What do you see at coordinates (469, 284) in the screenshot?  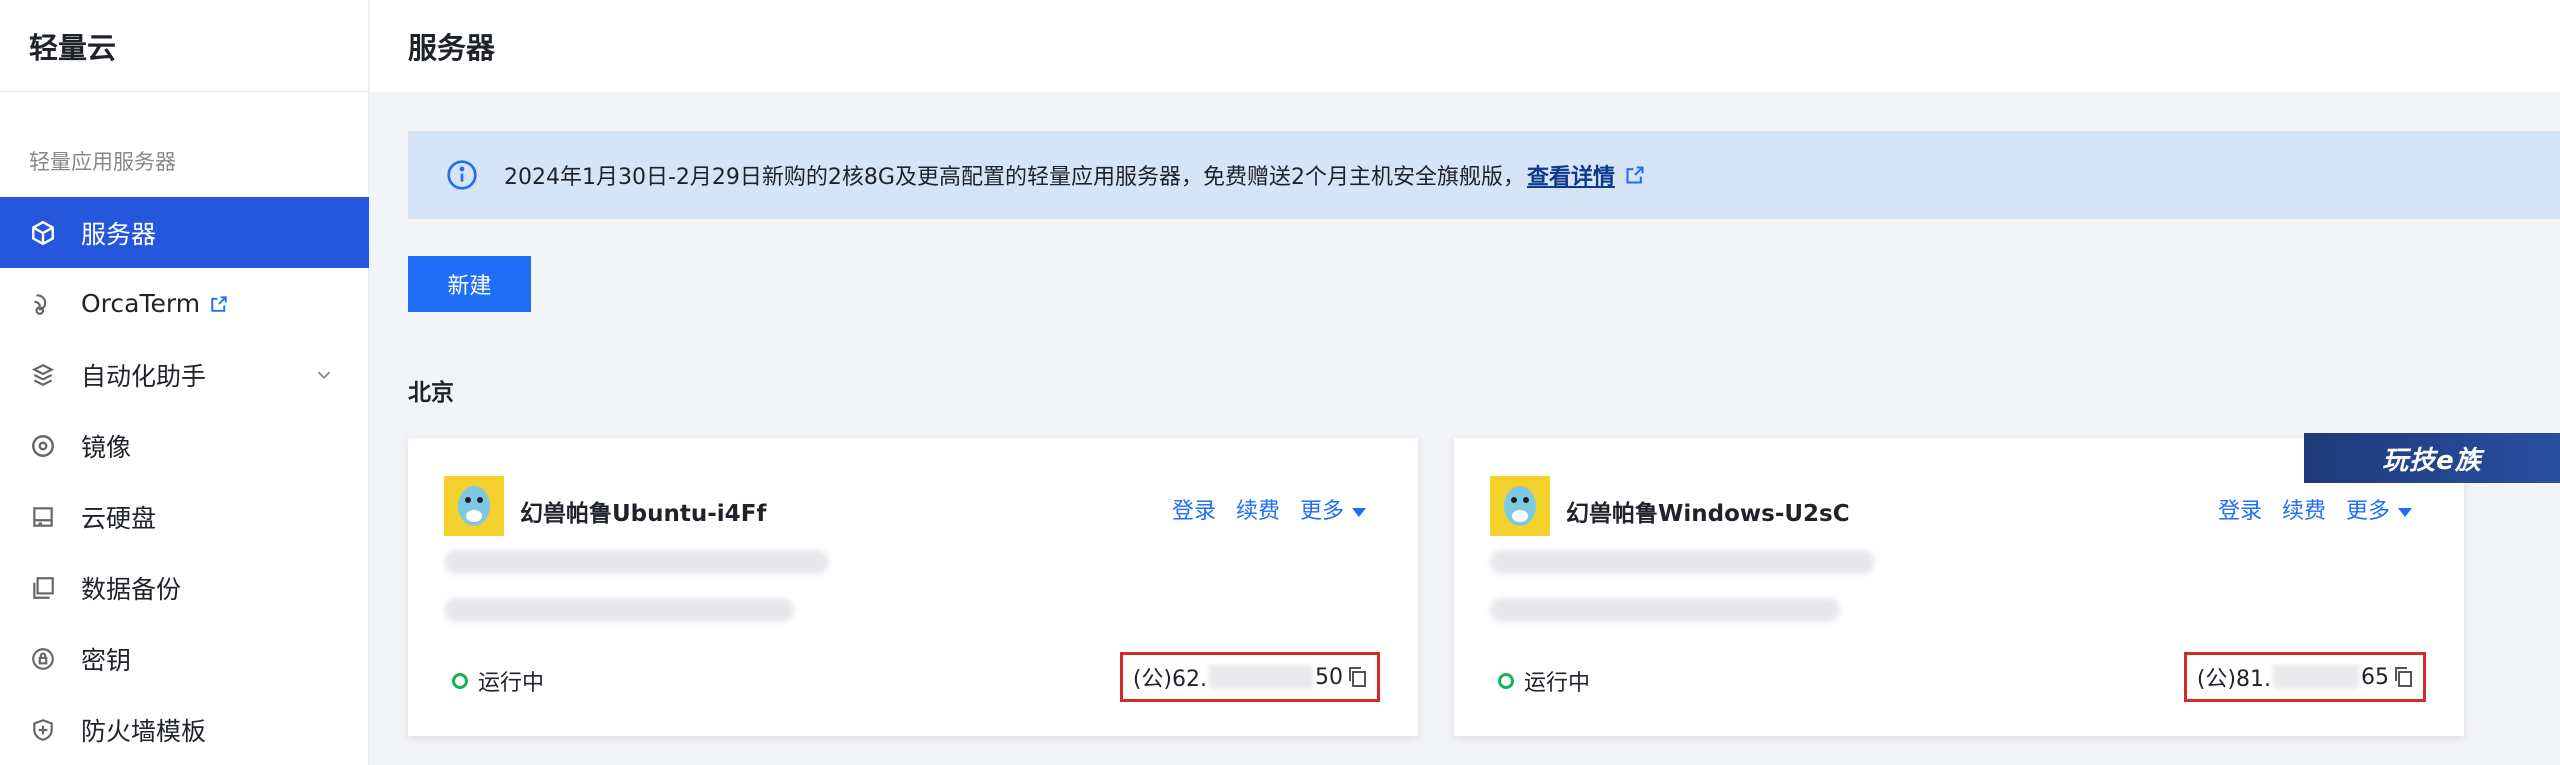 I see `new-server-button: 新建` at bounding box center [469, 284].